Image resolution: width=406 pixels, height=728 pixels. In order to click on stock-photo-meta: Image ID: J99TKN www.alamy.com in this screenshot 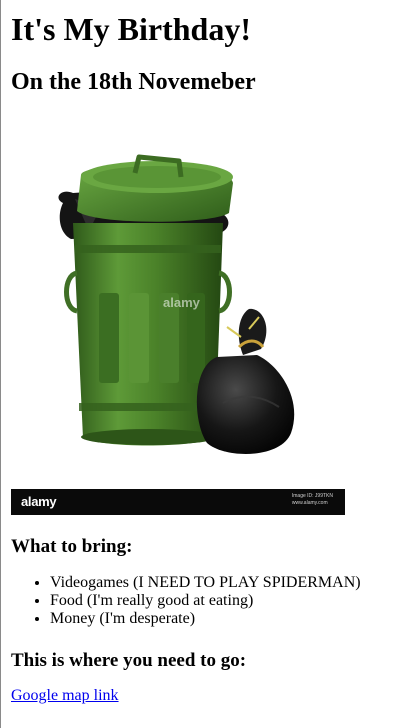, I will do `click(312, 500)`.